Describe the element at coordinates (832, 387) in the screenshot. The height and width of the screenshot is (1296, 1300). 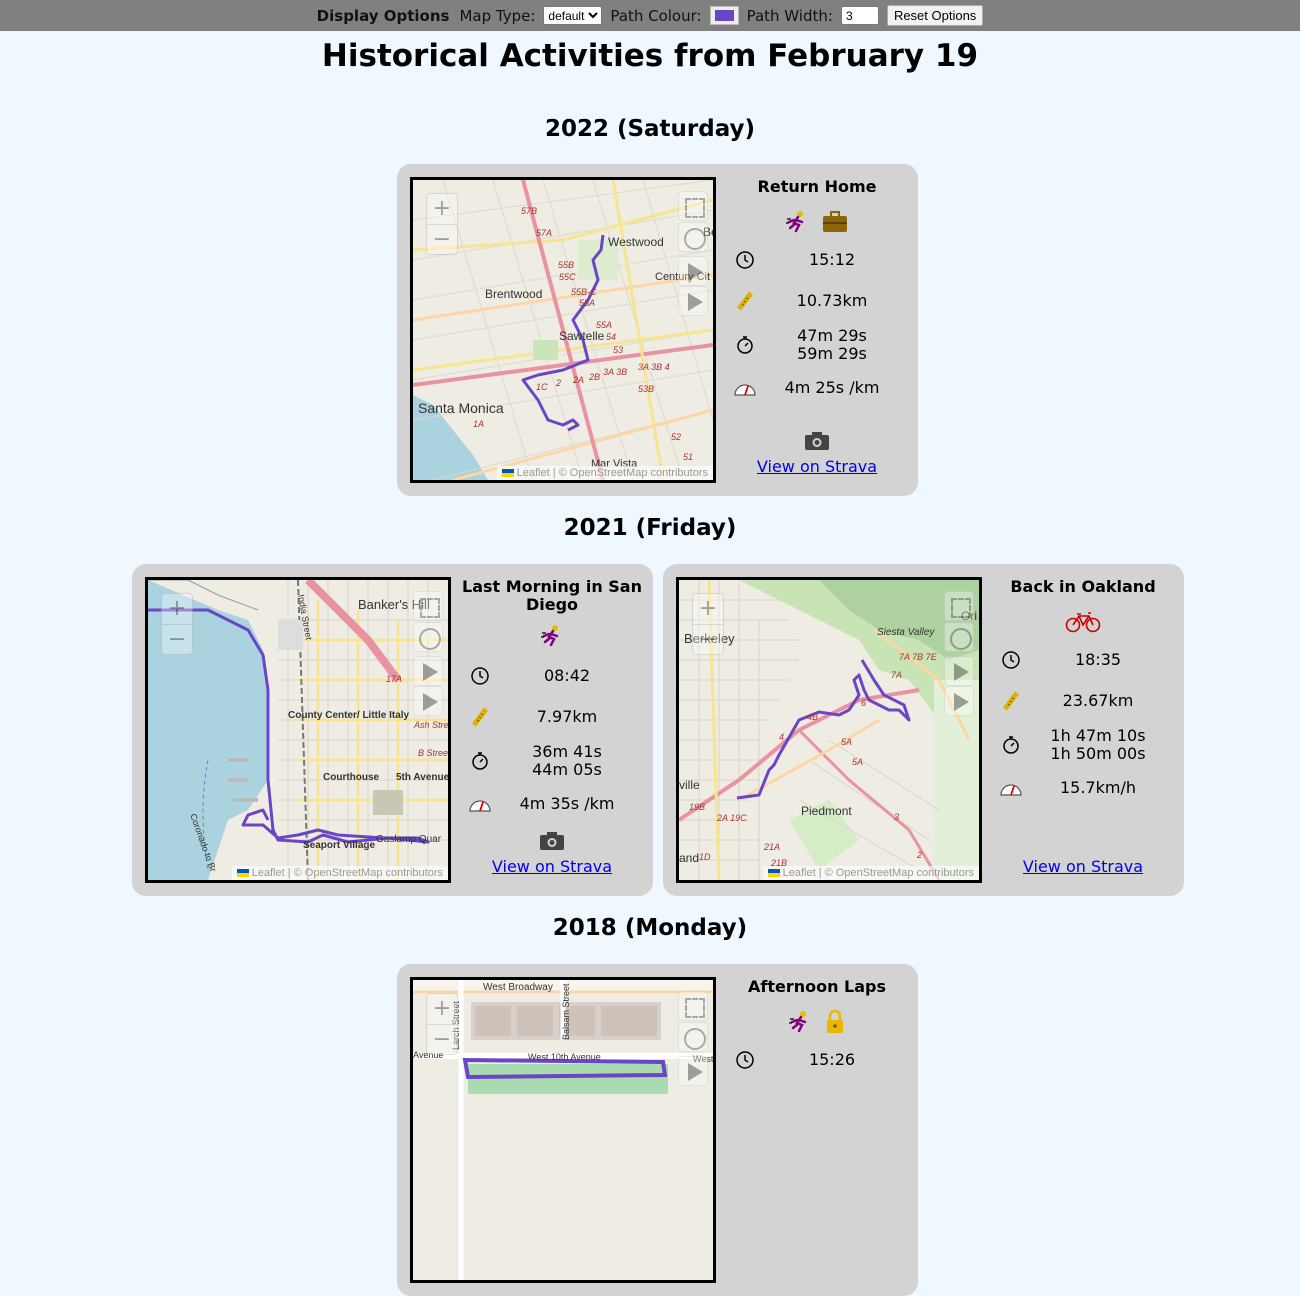
I see `pace: 4m 25s /km` at that location.